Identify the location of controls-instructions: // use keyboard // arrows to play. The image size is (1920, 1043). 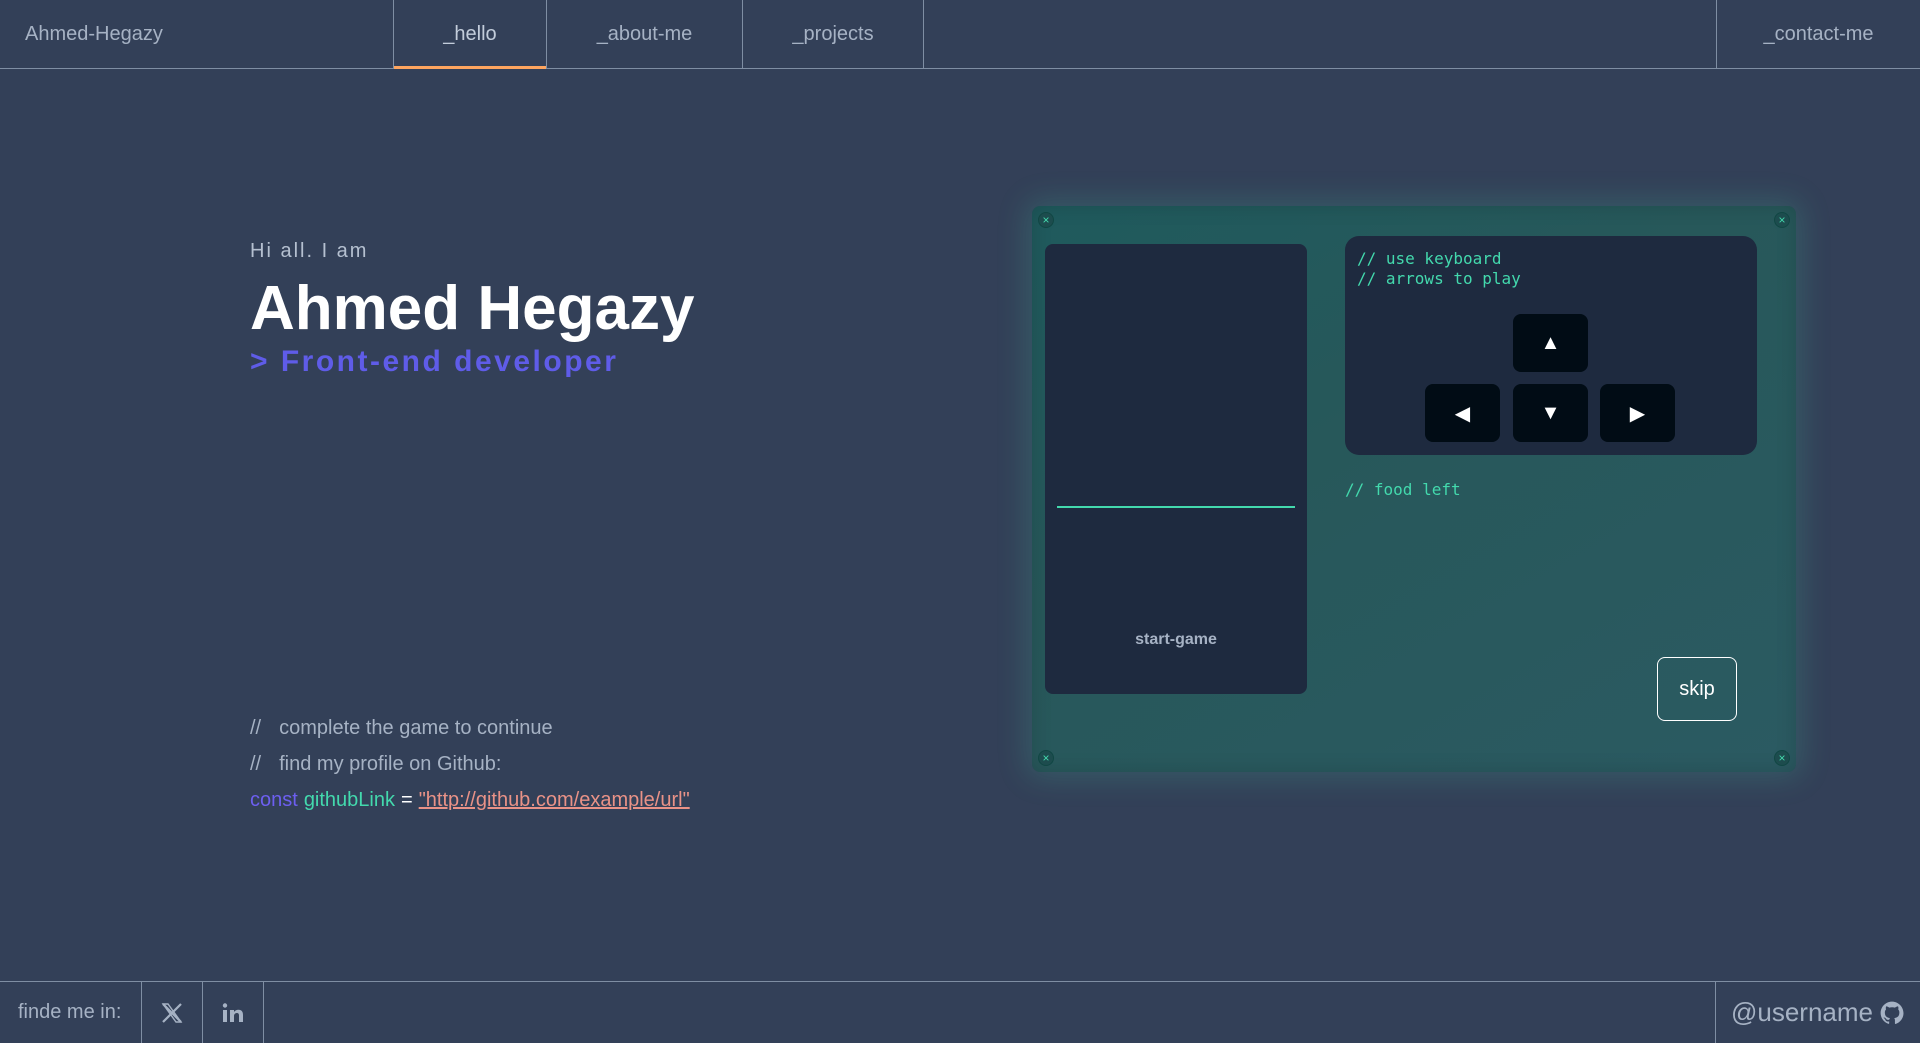
(1439, 269).